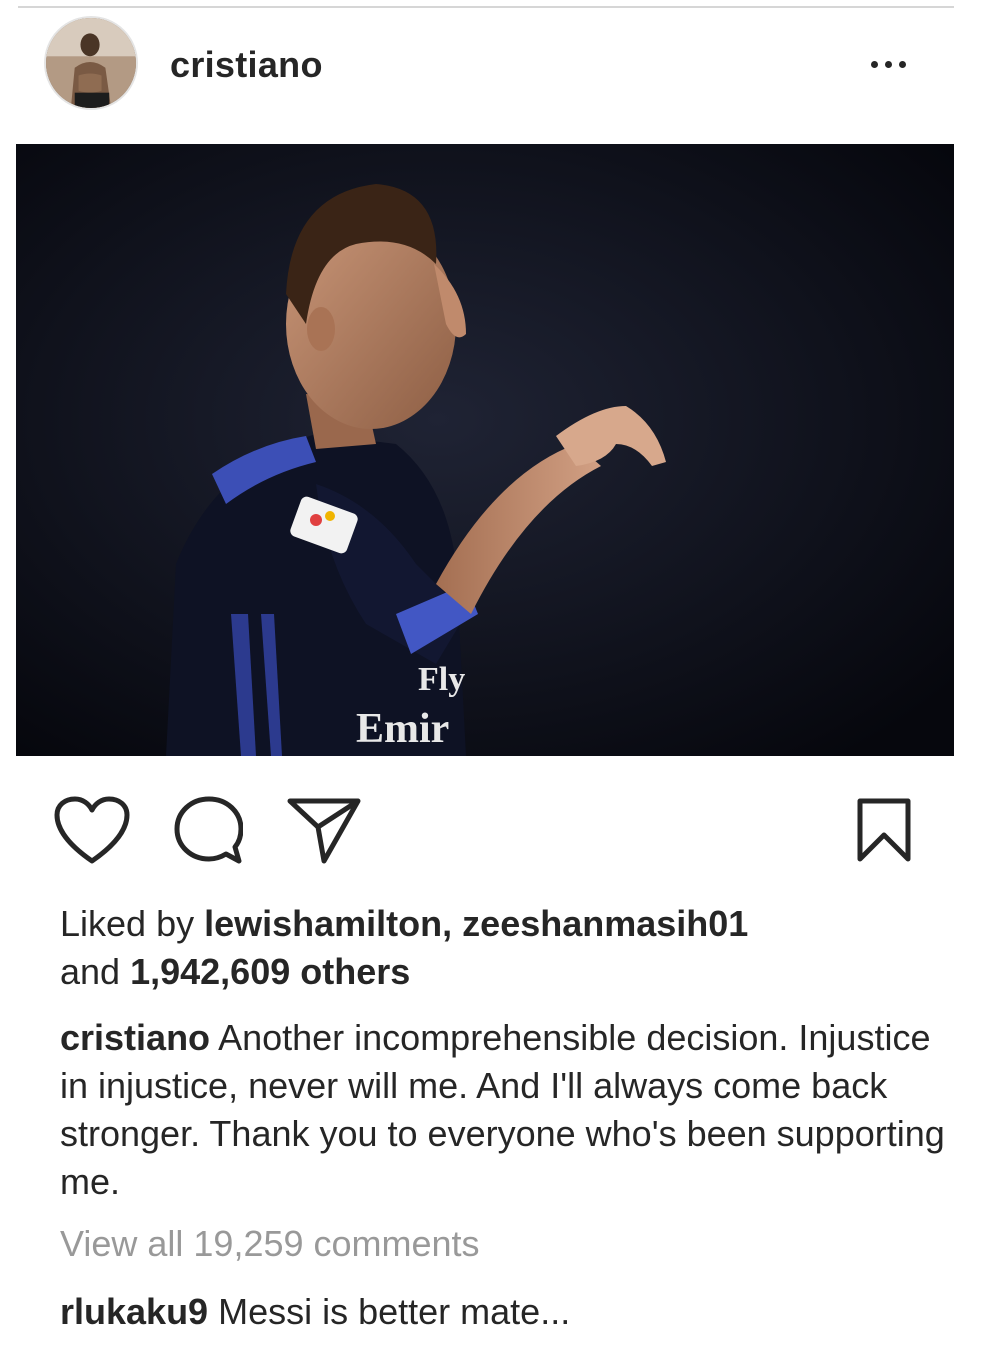  I want to click on liker-link: zeeshanmasih01, so click(605, 923).